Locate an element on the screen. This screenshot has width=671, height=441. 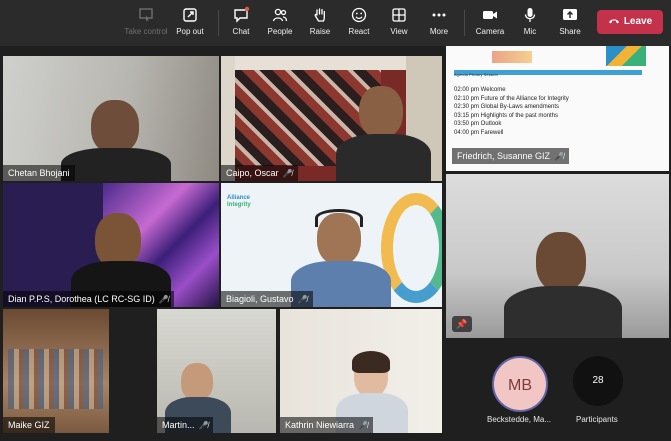
phone-hangup-icon is located at coordinates (613, 21).